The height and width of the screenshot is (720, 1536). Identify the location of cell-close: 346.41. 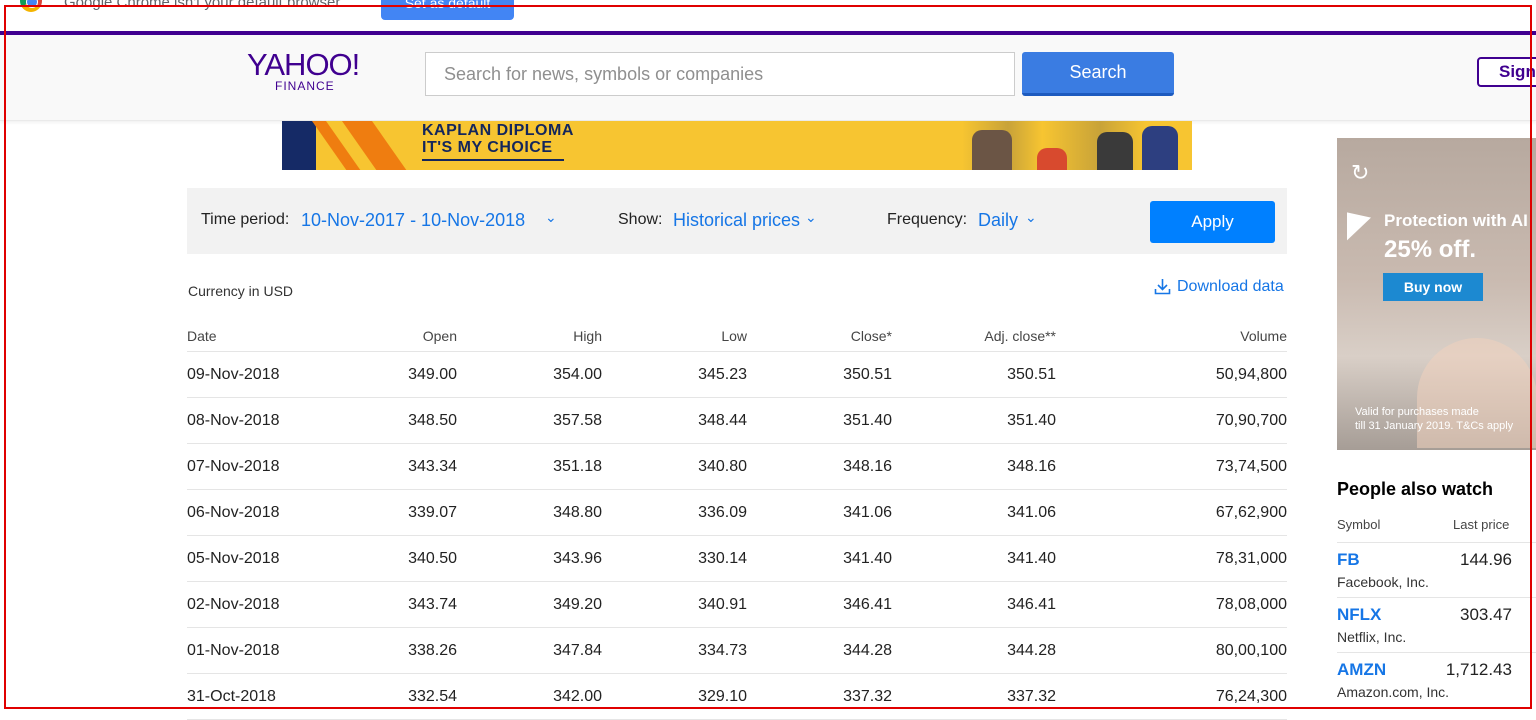
(819, 604).